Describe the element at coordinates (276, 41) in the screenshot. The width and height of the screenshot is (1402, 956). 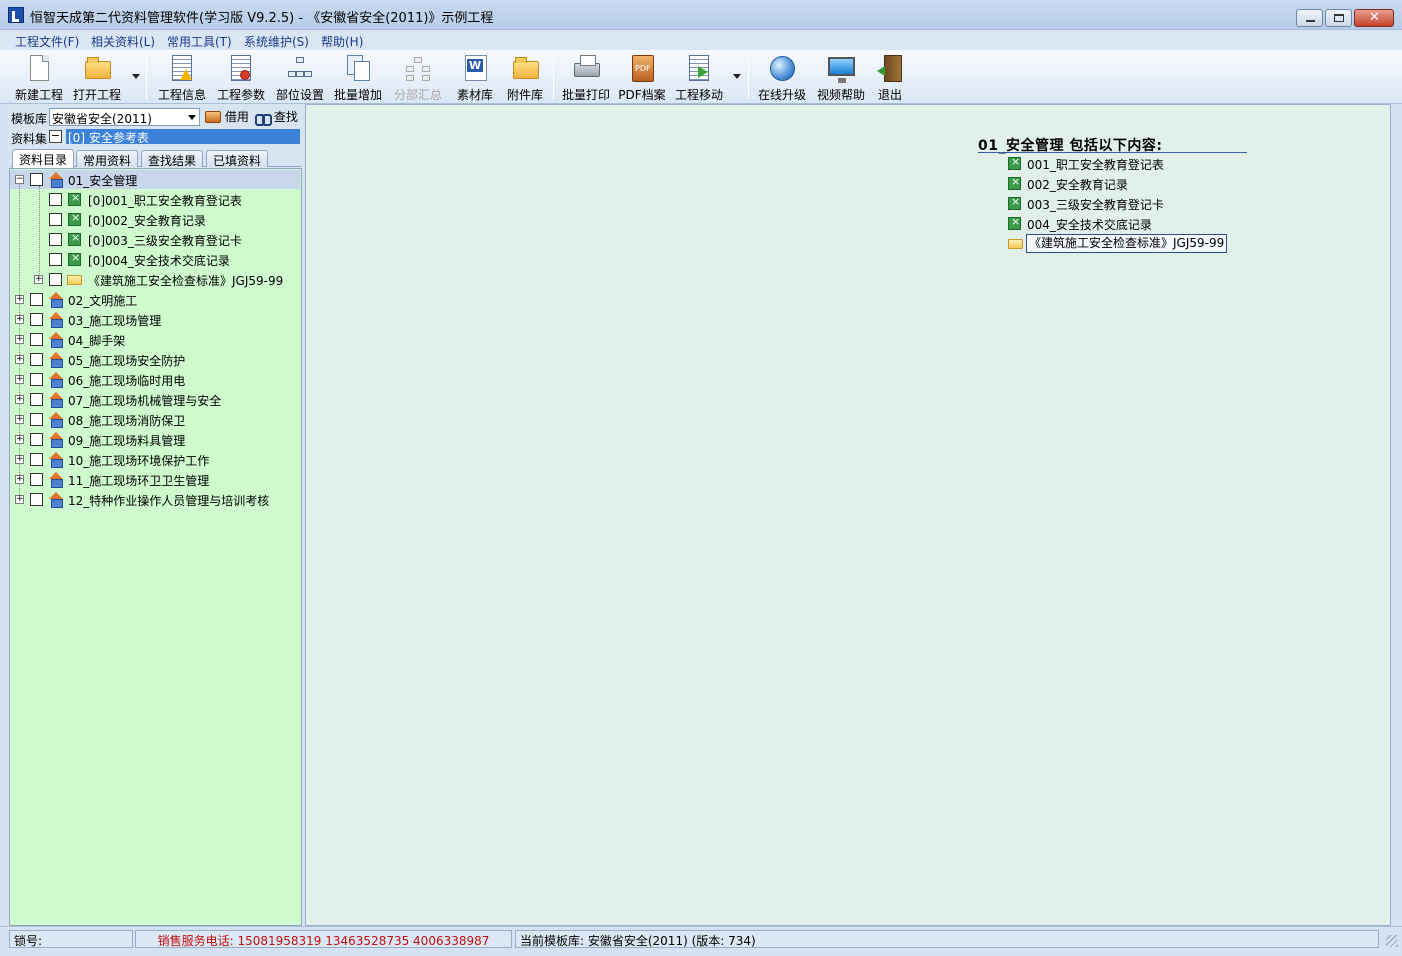
I see `menu-maintenance: 系统维护(S)` at that location.